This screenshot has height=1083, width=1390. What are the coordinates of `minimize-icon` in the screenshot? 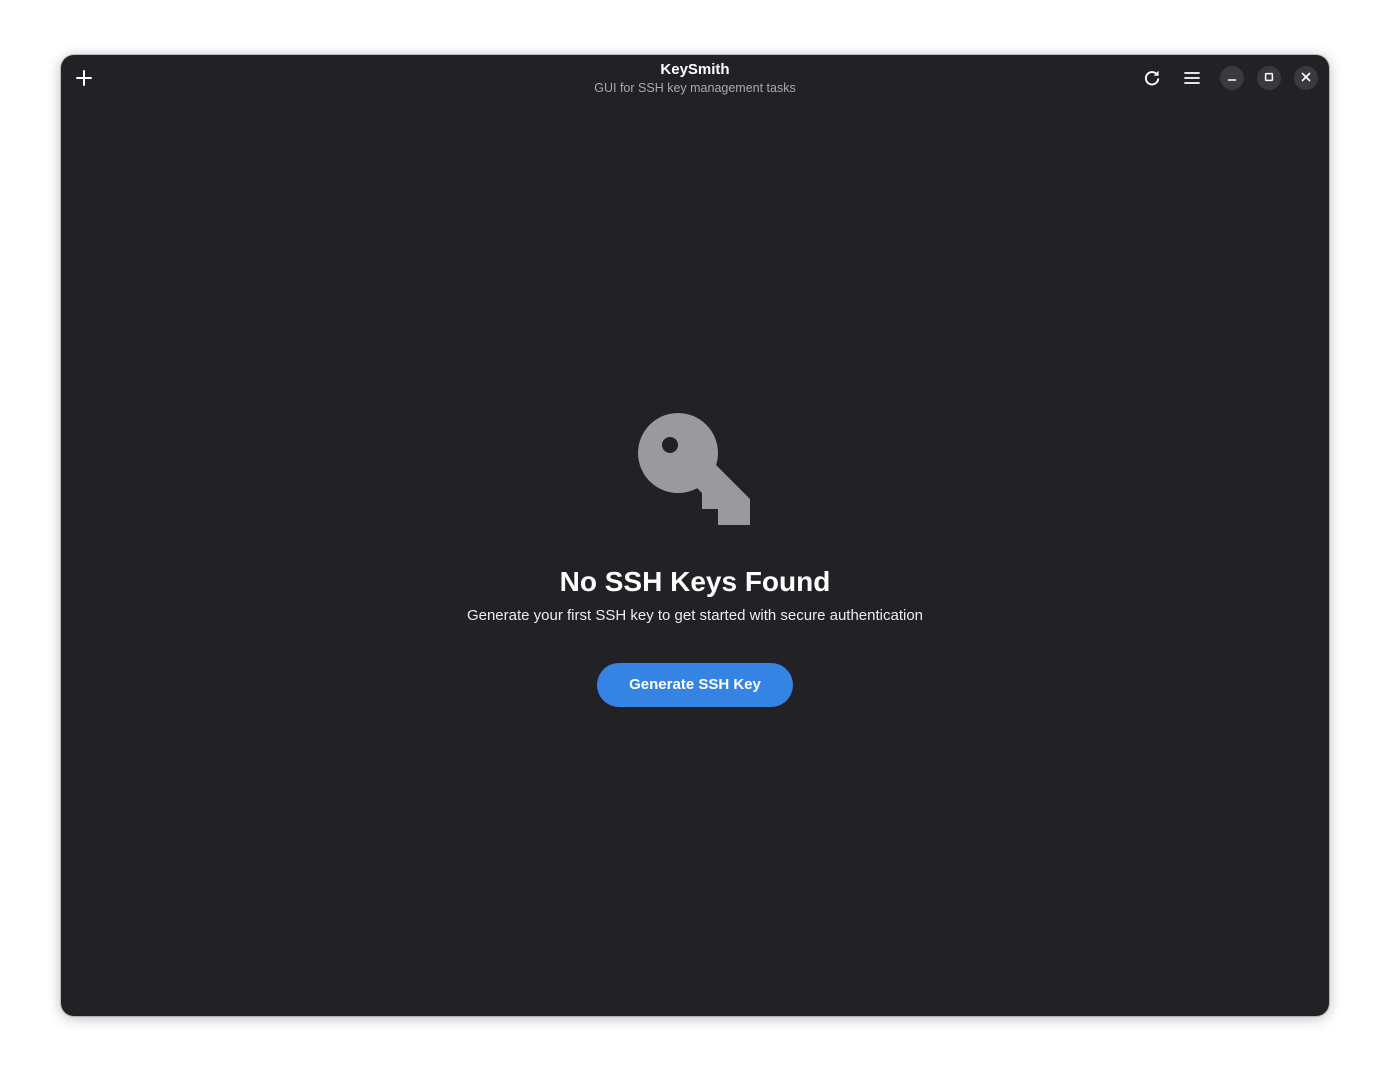 It's located at (1232, 78).